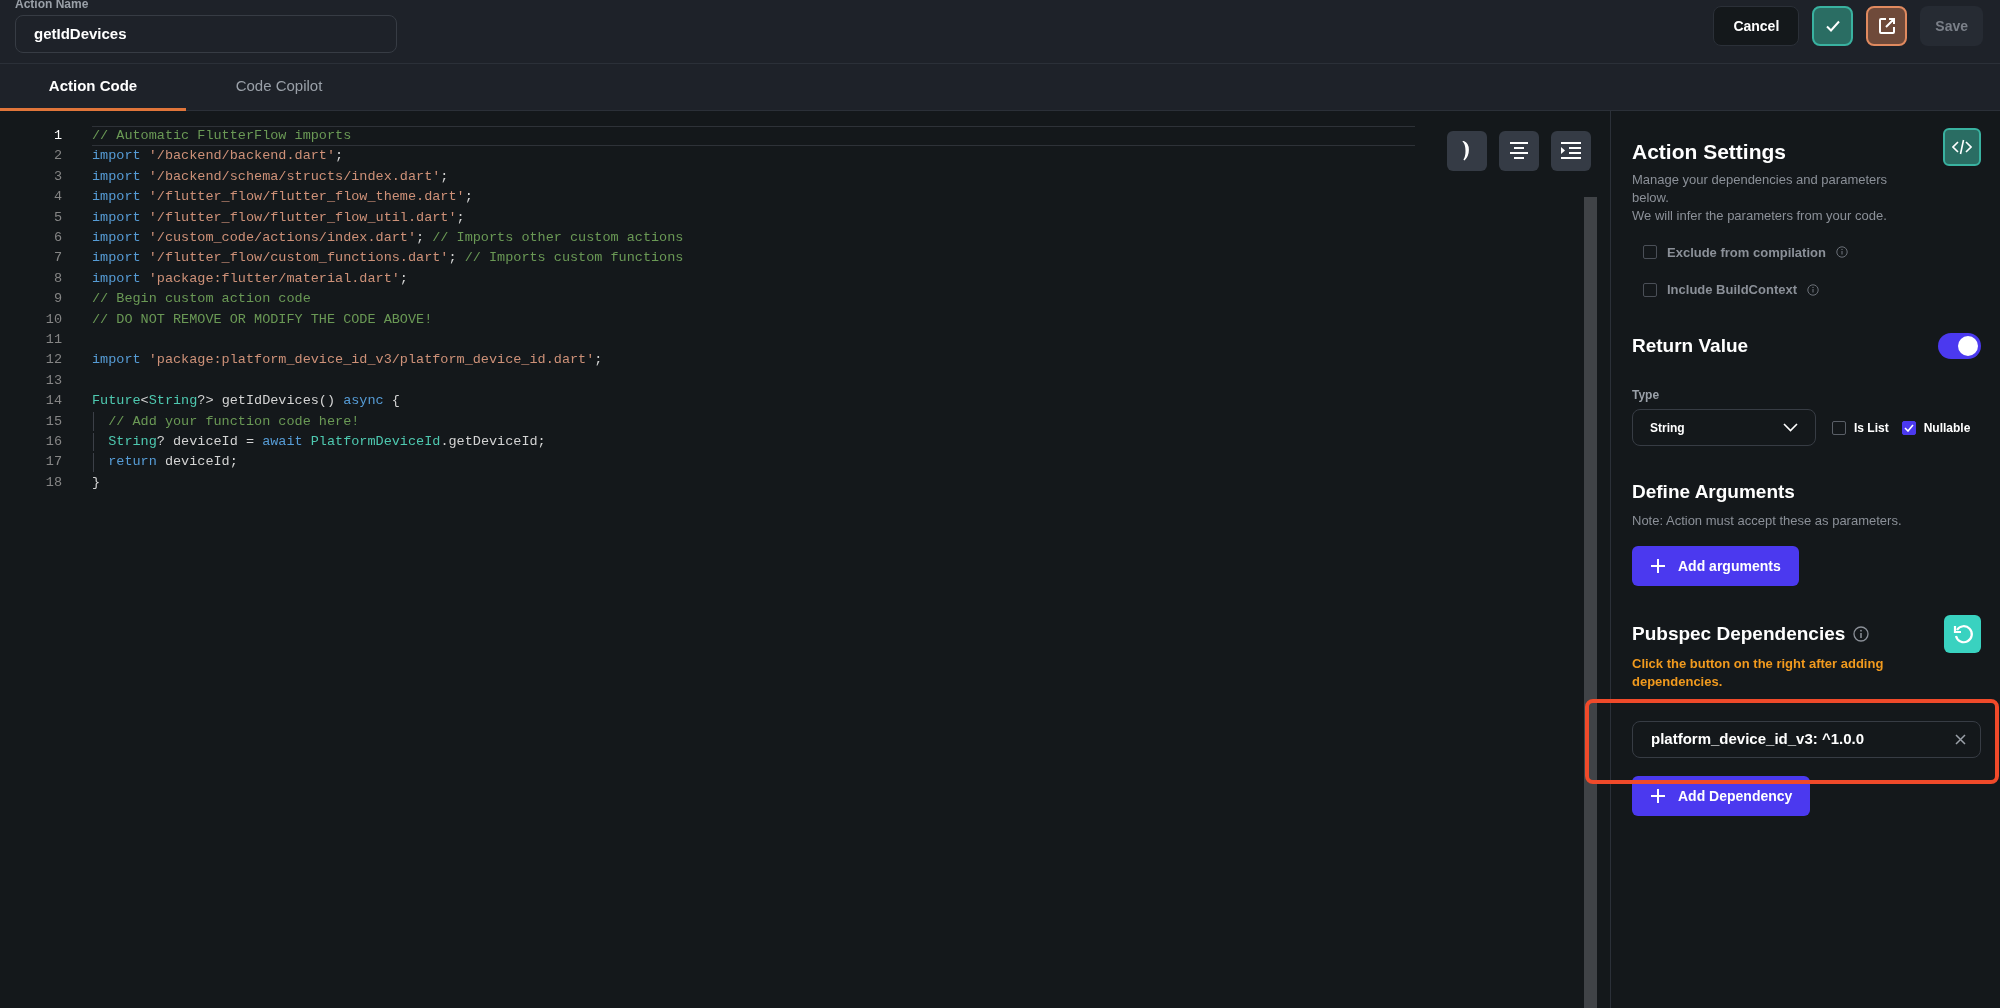  Describe the element at coordinates (1746, 252) in the screenshot. I see `checkbox-label: Exclude from compilation` at that location.